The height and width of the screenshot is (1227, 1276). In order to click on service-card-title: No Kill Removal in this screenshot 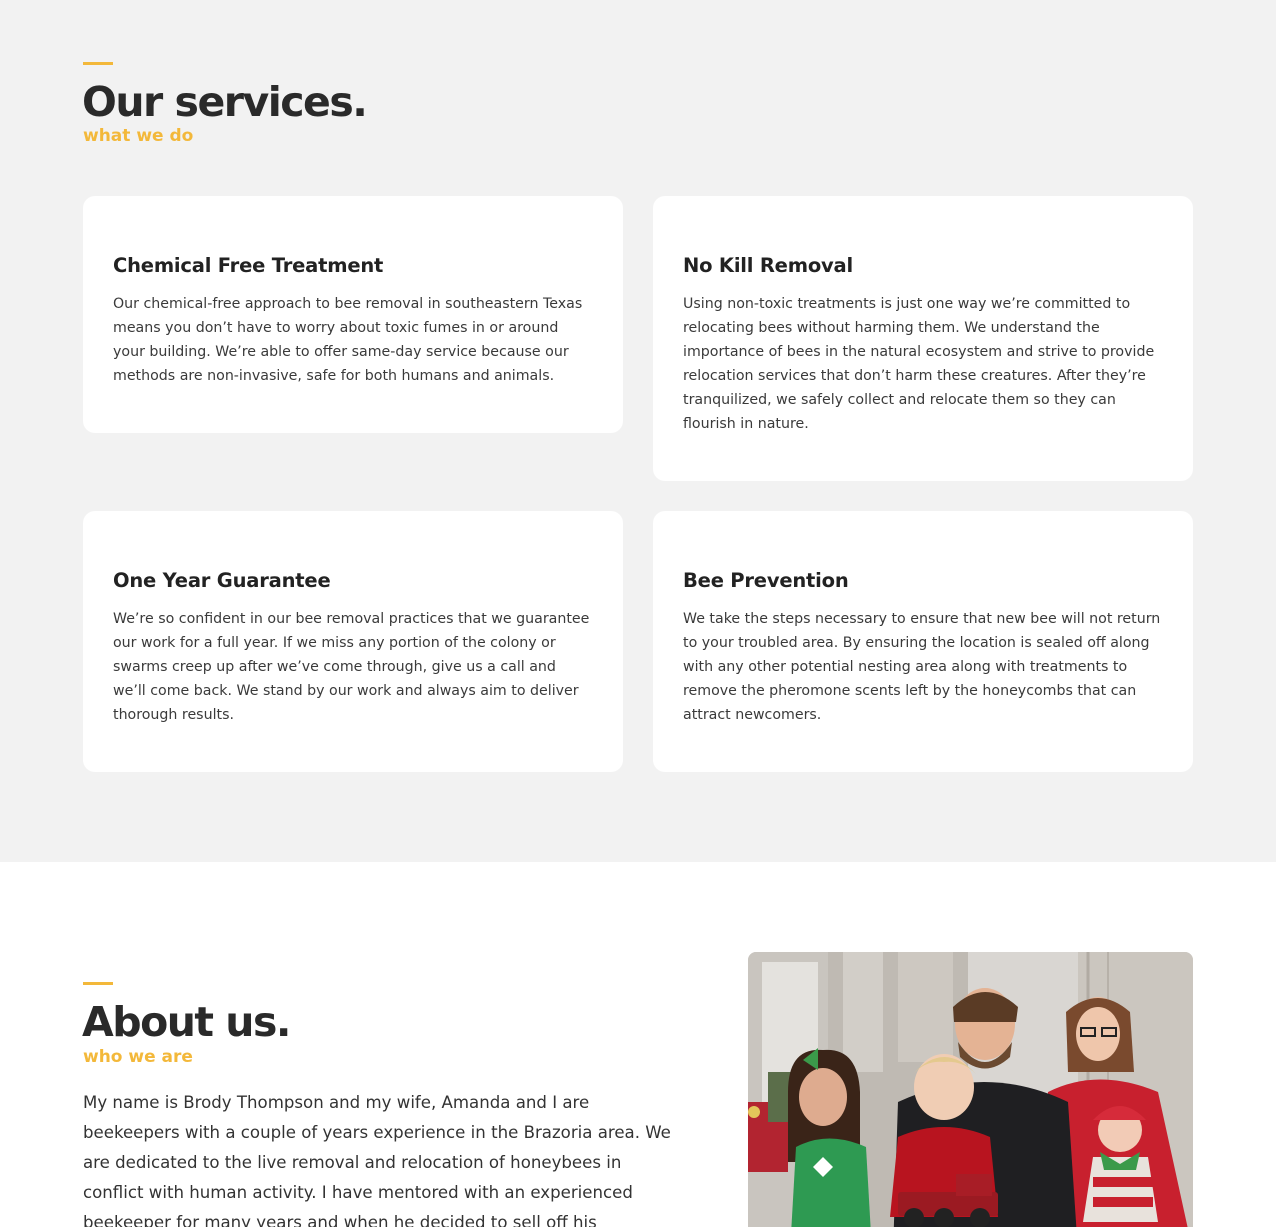, I will do `click(768, 265)`.